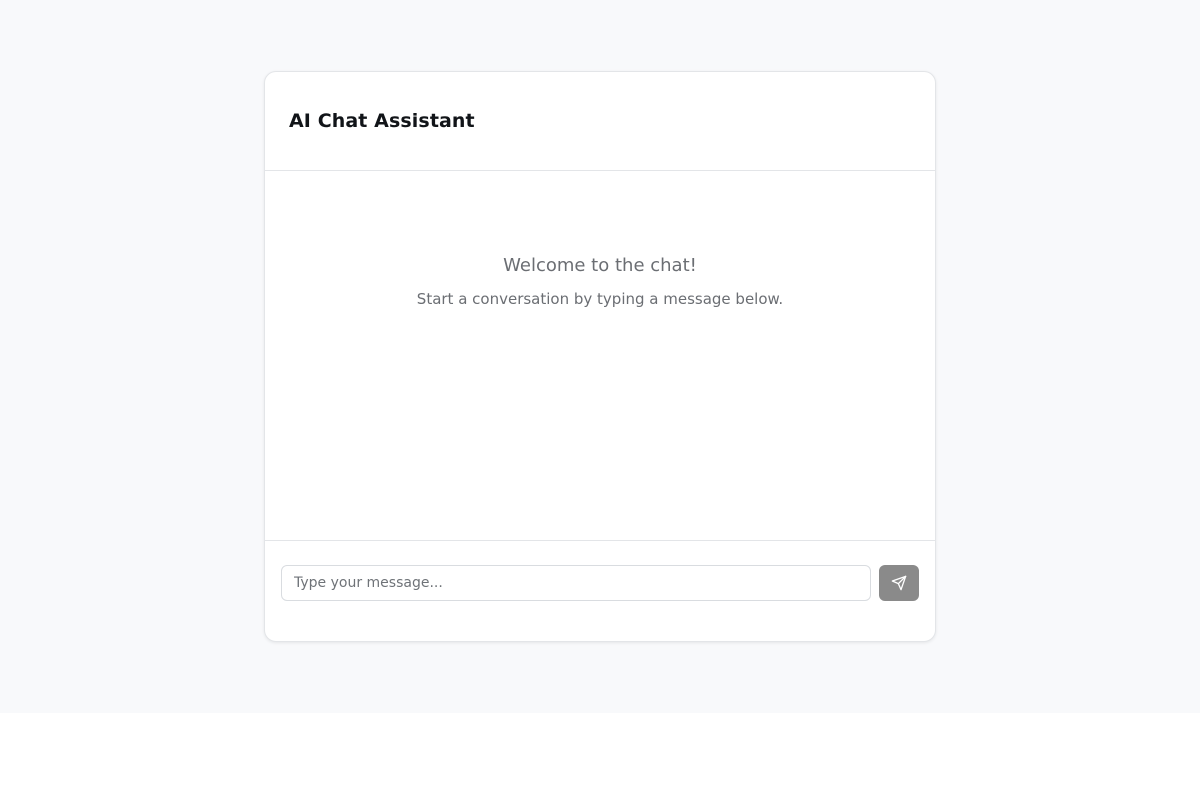  I want to click on send-button, so click(899, 583).